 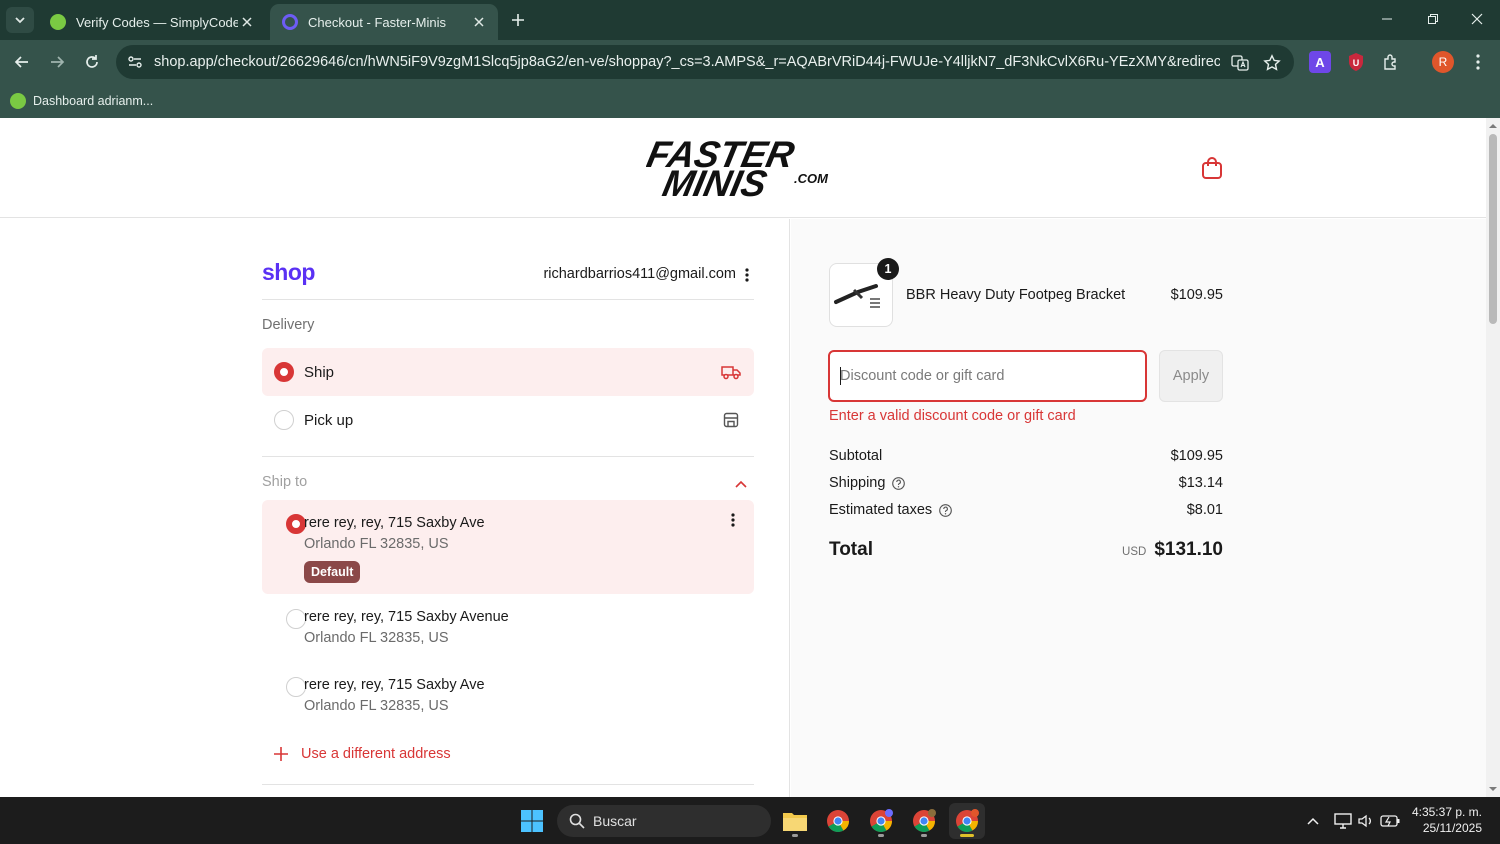 What do you see at coordinates (92, 62) in the screenshot?
I see `reload-button` at bounding box center [92, 62].